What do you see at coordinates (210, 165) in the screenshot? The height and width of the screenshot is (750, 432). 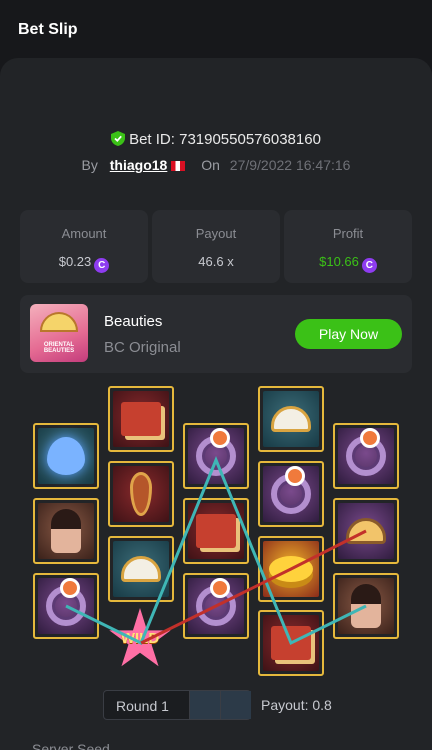 I see `on-label: On` at bounding box center [210, 165].